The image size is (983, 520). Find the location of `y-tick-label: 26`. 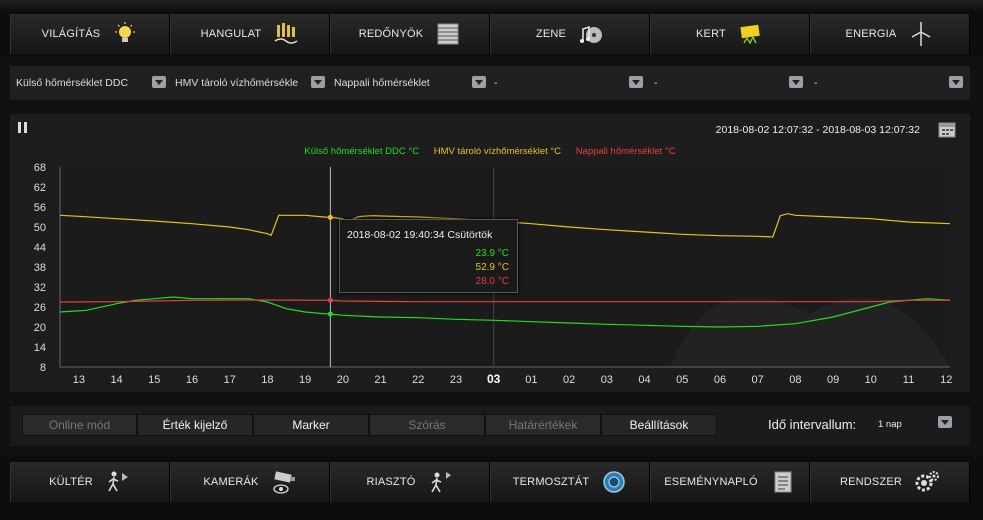

y-tick-label: 26 is located at coordinates (40, 308).